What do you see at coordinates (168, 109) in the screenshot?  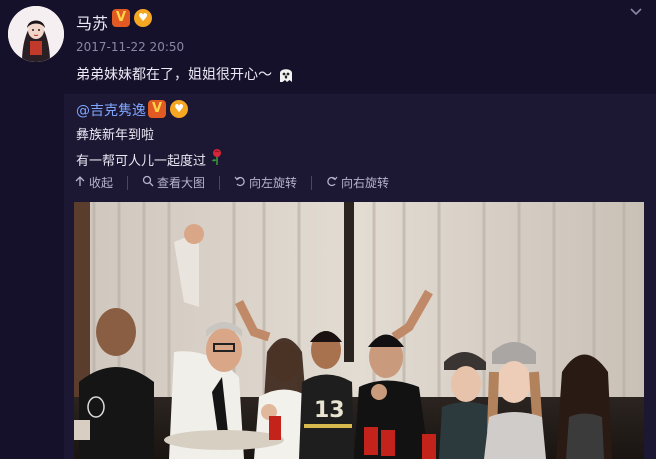 I see `repost-badges: V ♥` at bounding box center [168, 109].